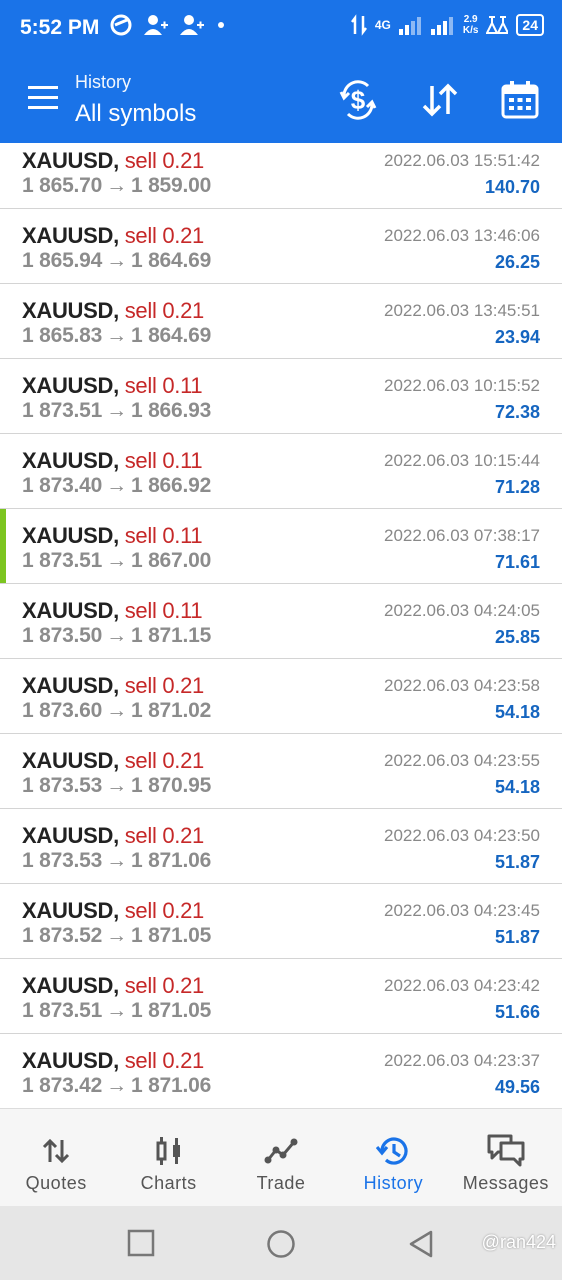  What do you see at coordinates (470, 30) in the screenshot?
I see `speed-unit: K/s` at bounding box center [470, 30].